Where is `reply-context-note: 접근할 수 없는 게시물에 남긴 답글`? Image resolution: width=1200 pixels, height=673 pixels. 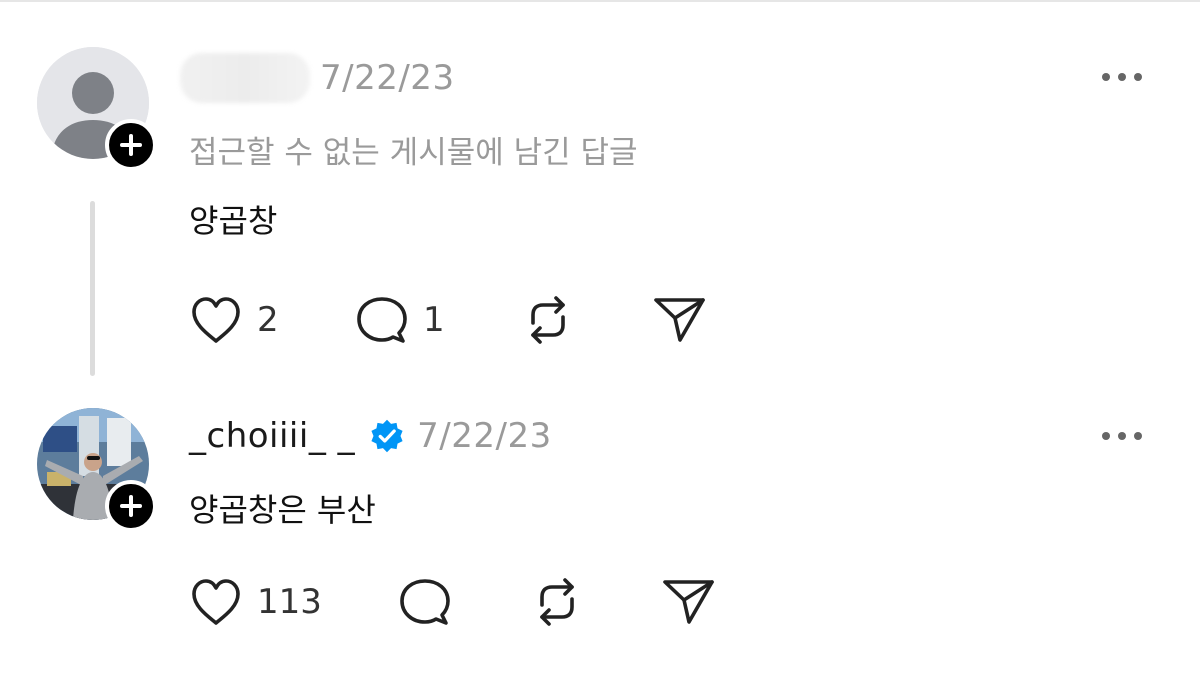 reply-context-note: 접근할 수 없는 게시물에 남긴 답글 is located at coordinates (413, 149).